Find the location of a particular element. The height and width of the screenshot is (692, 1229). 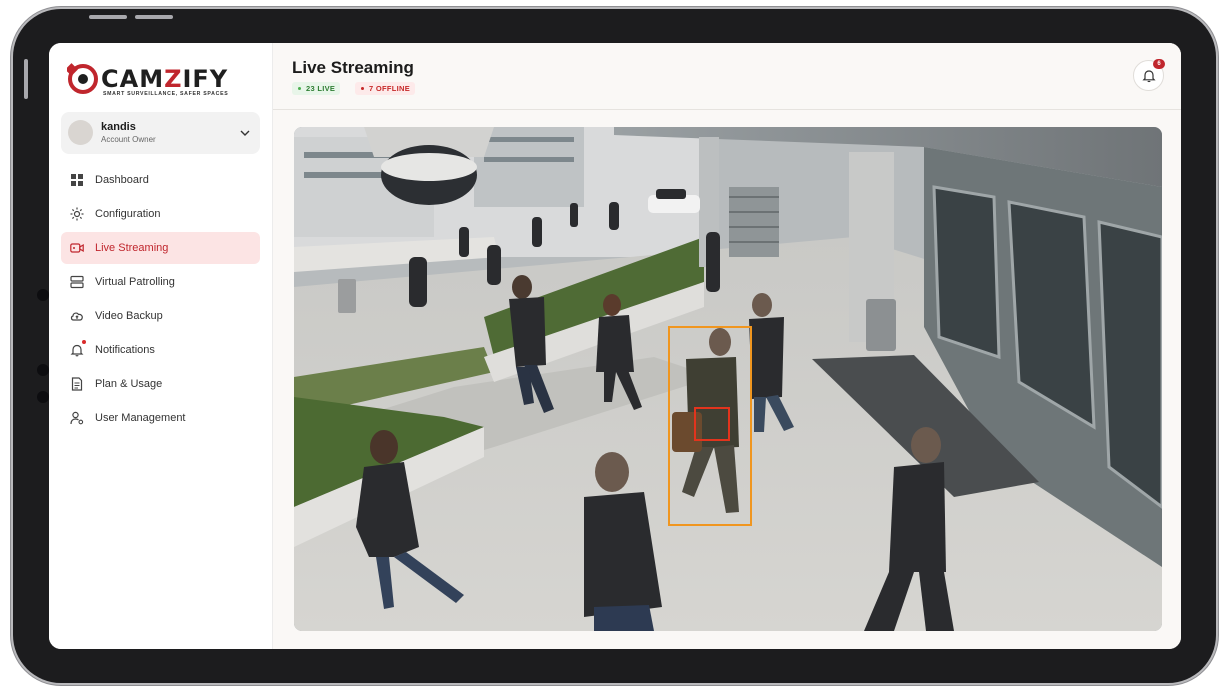

camera-icon is located at coordinates (43, 295).